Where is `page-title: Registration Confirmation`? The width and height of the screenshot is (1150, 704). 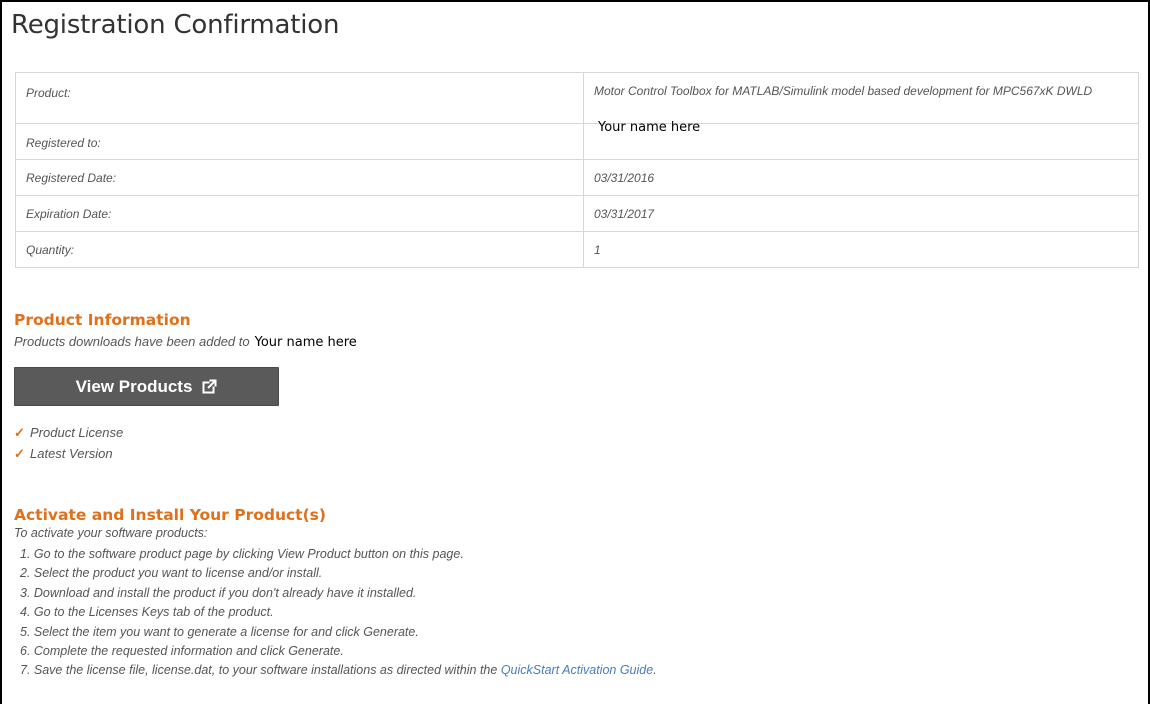 page-title: Registration Confirmation is located at coordinates (175, 25).